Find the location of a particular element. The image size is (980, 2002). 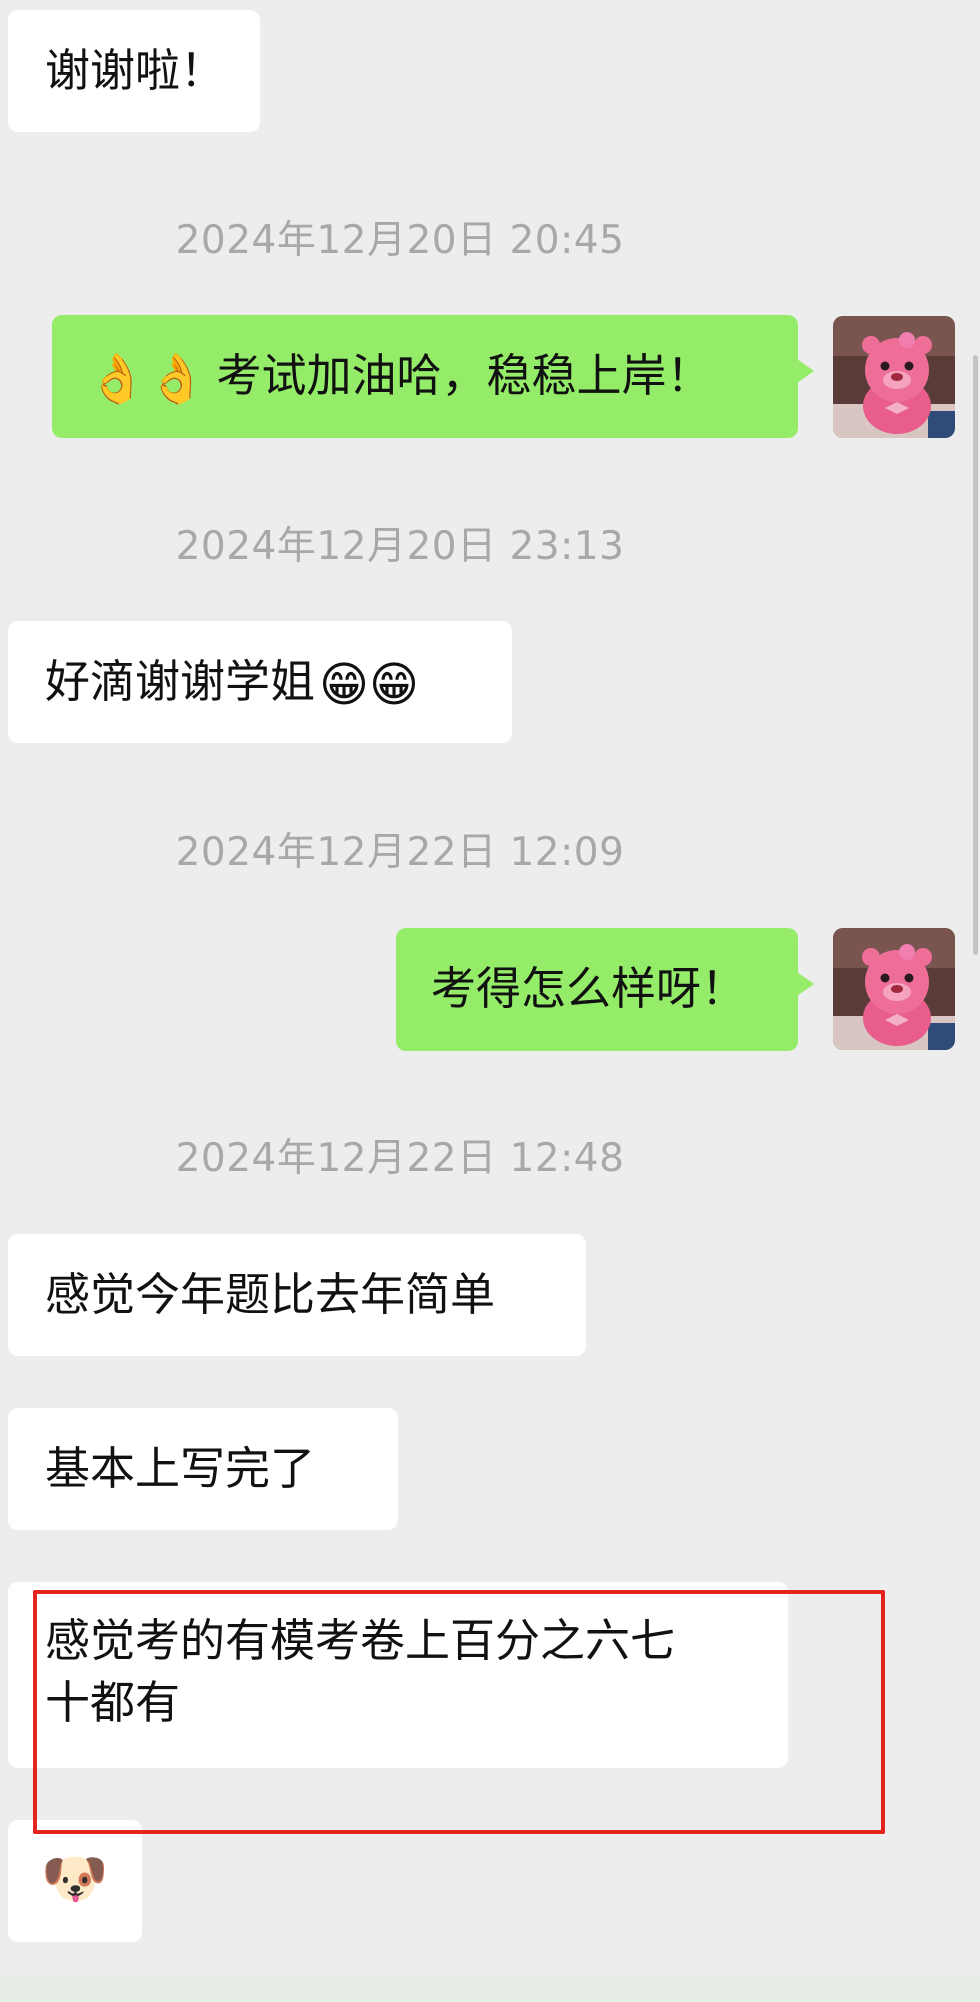

timestamp: 2024年12月20日 23:13 is located at coordinates (400, 546).